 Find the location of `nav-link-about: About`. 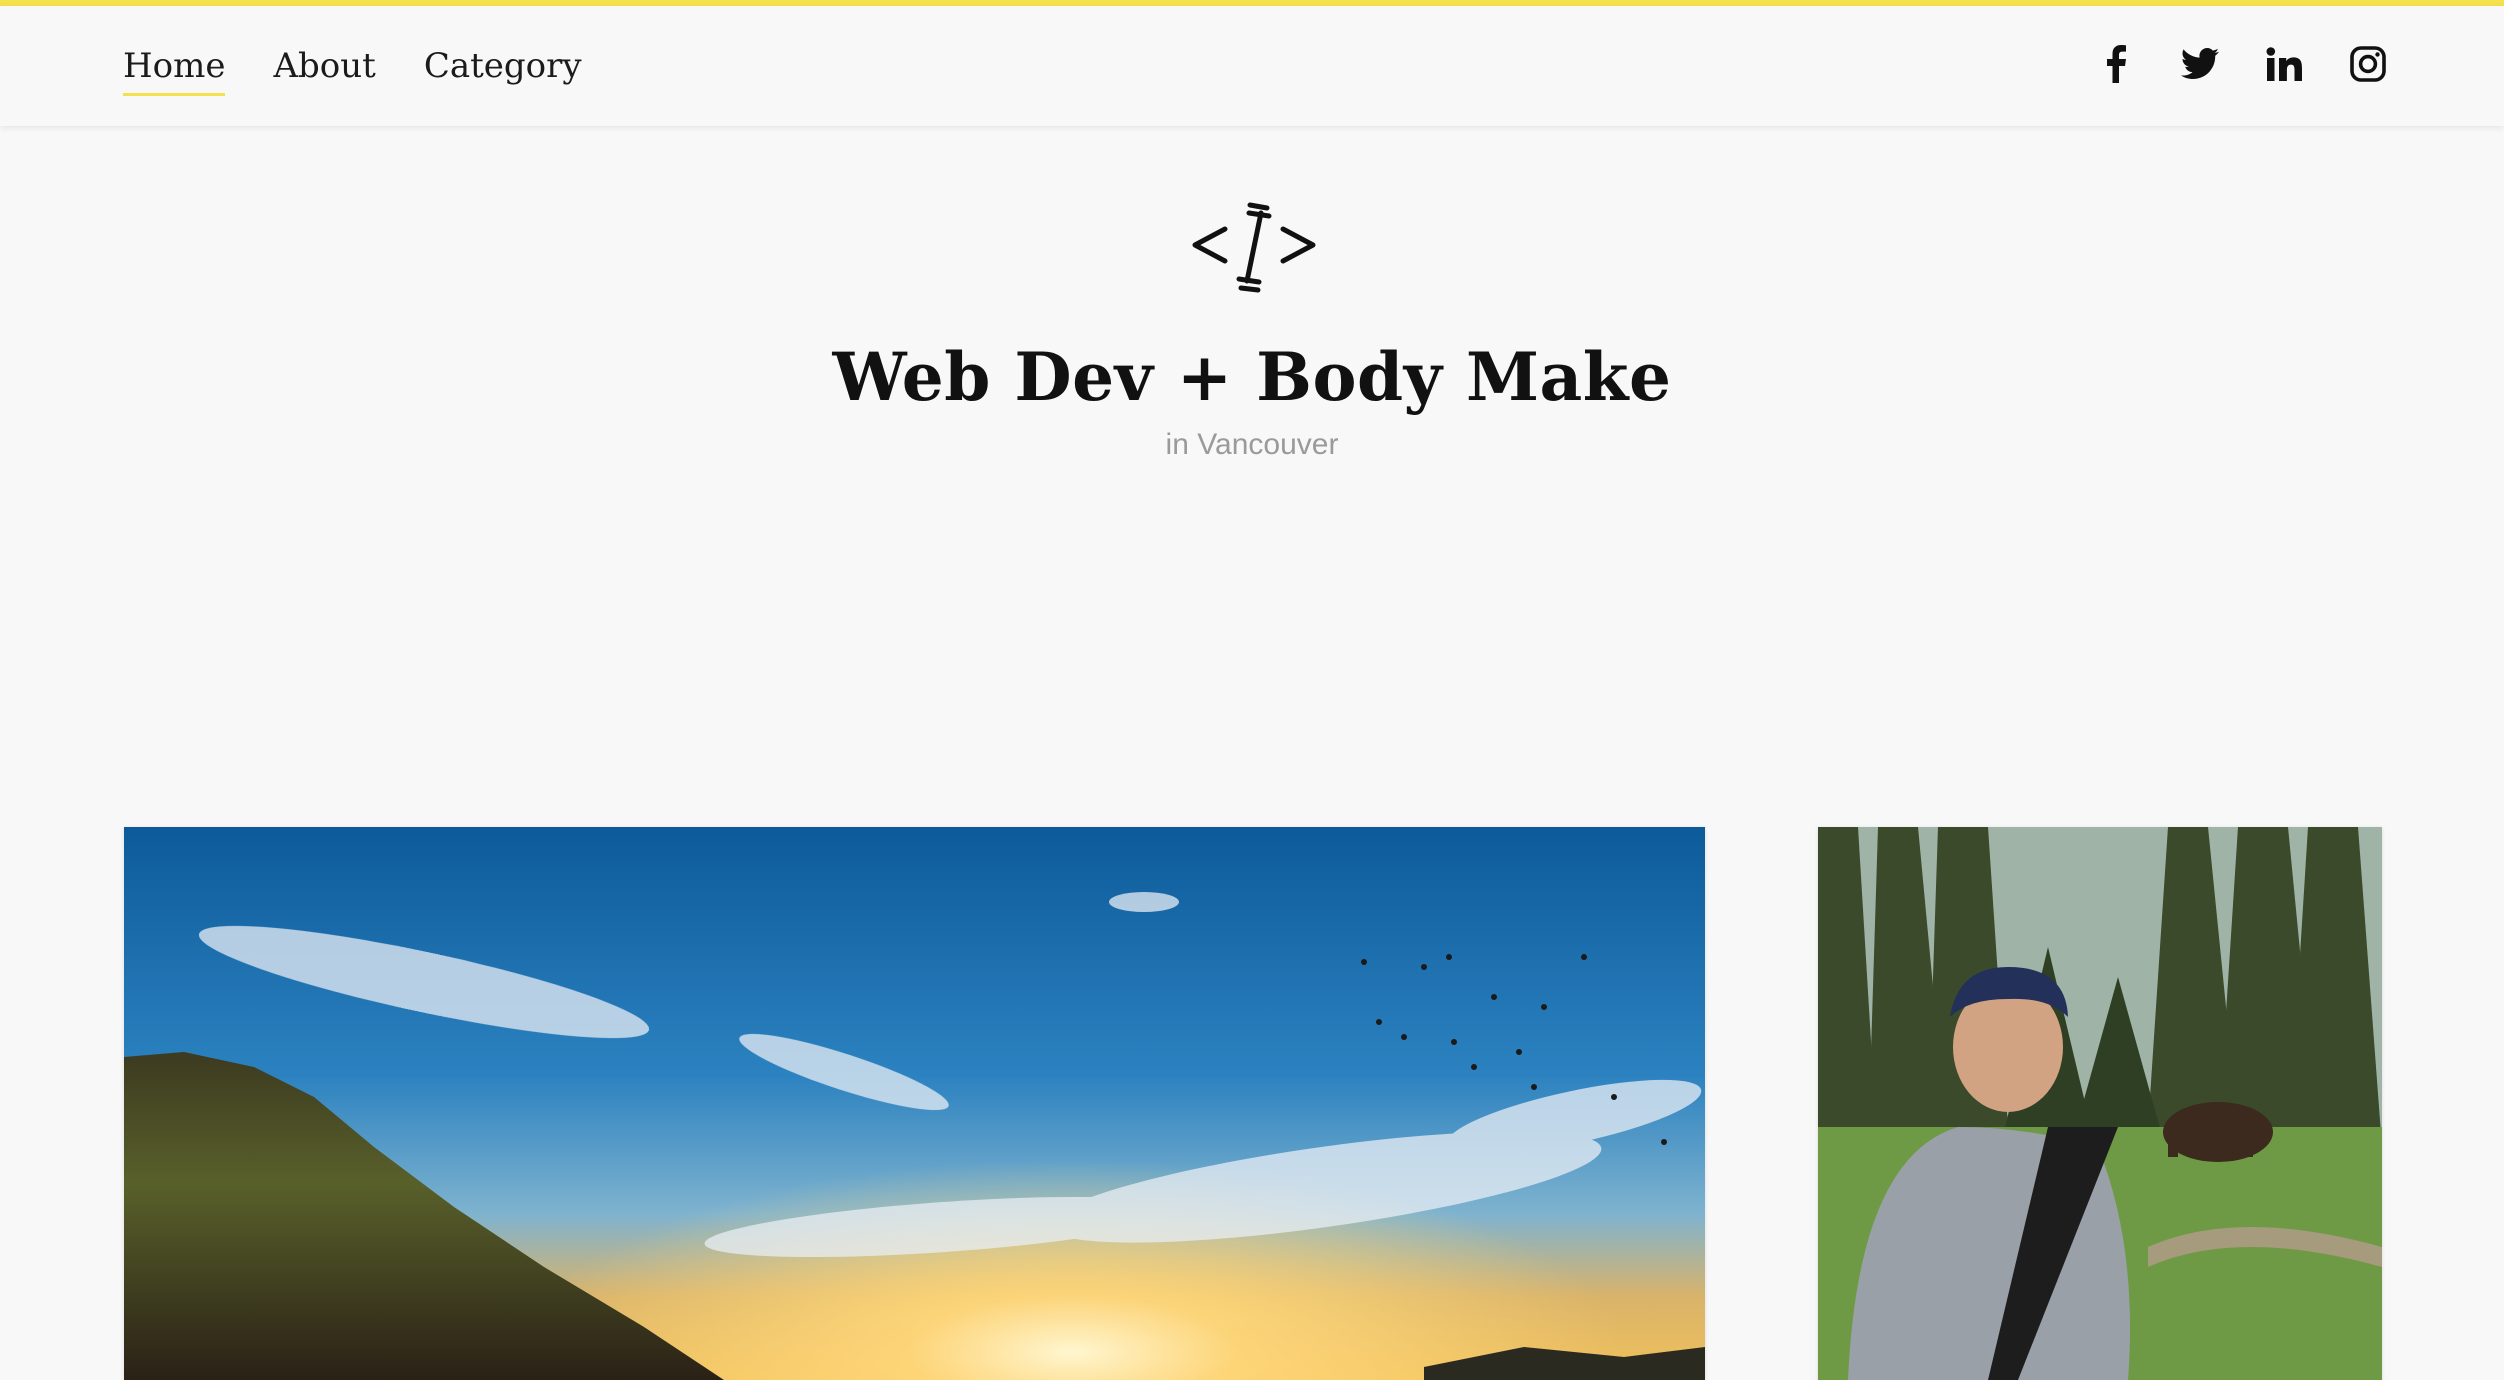

nav-link-about: About is located at coordinates (324, 66).